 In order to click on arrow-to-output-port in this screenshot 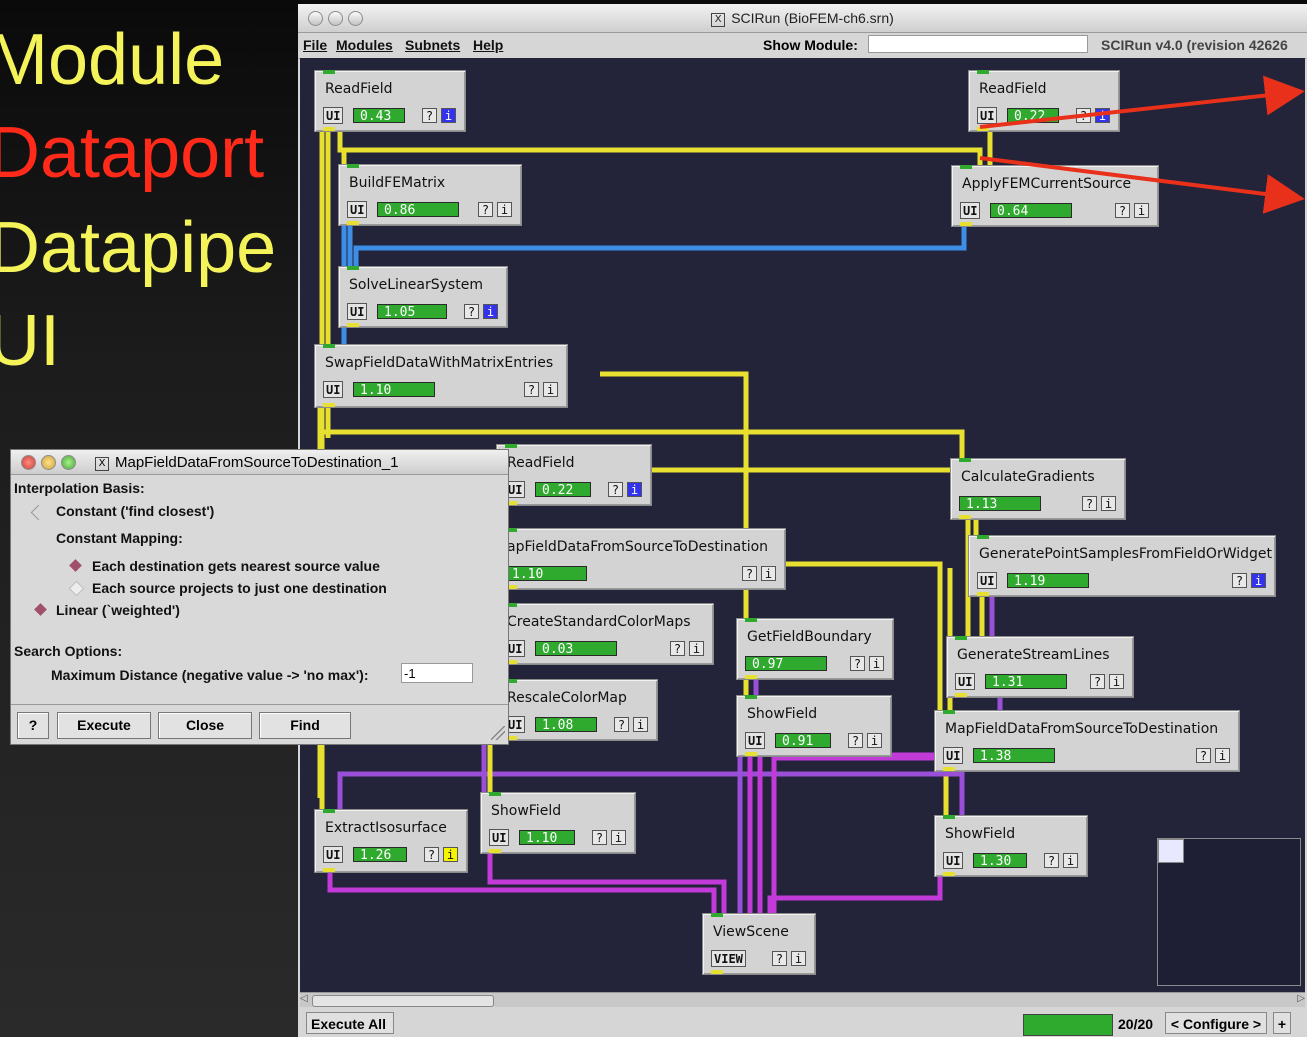, I will do `click(1142, 102)`.